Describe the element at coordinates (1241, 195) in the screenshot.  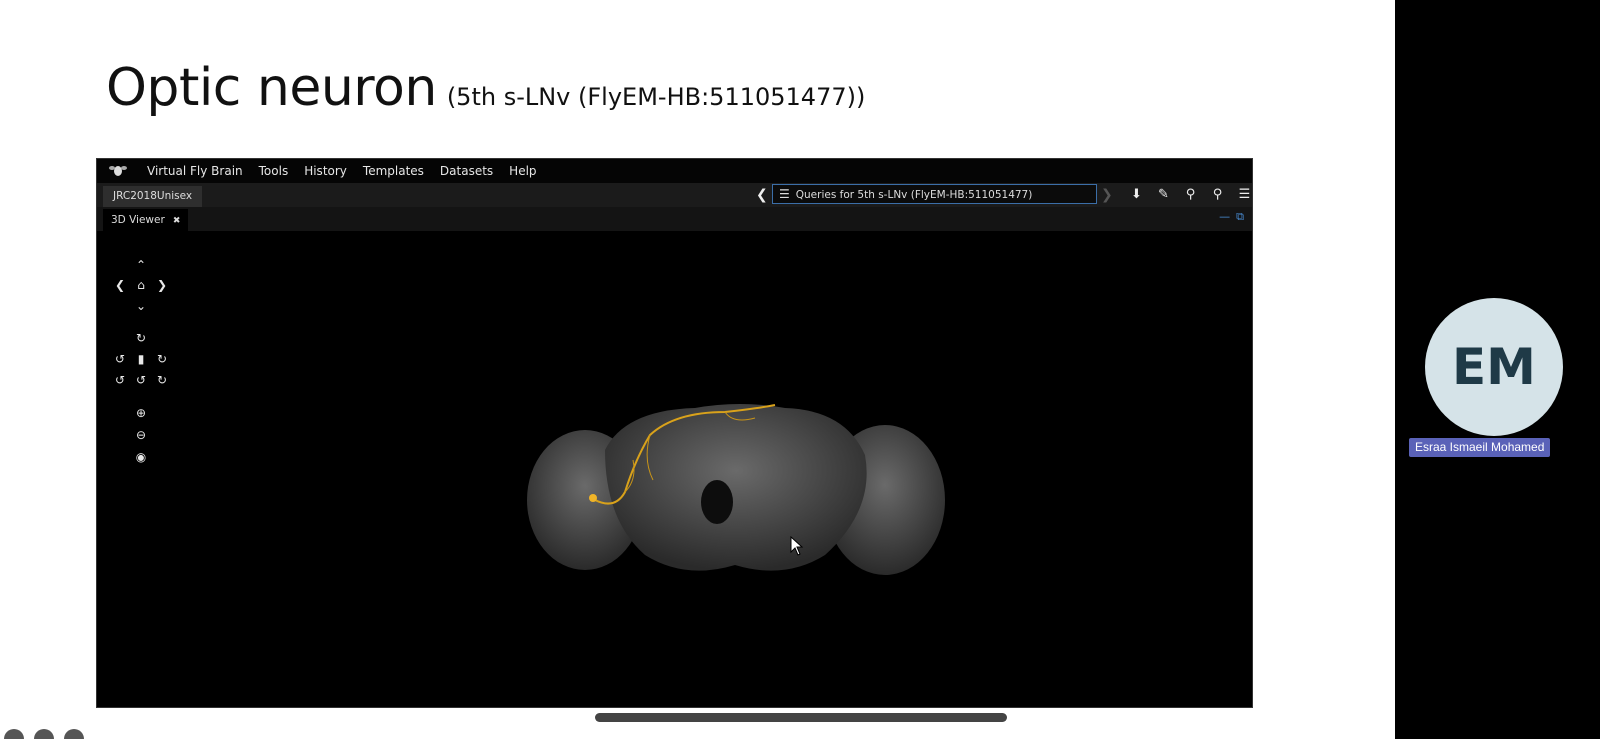
I see `list-icon: ☰` at that location.